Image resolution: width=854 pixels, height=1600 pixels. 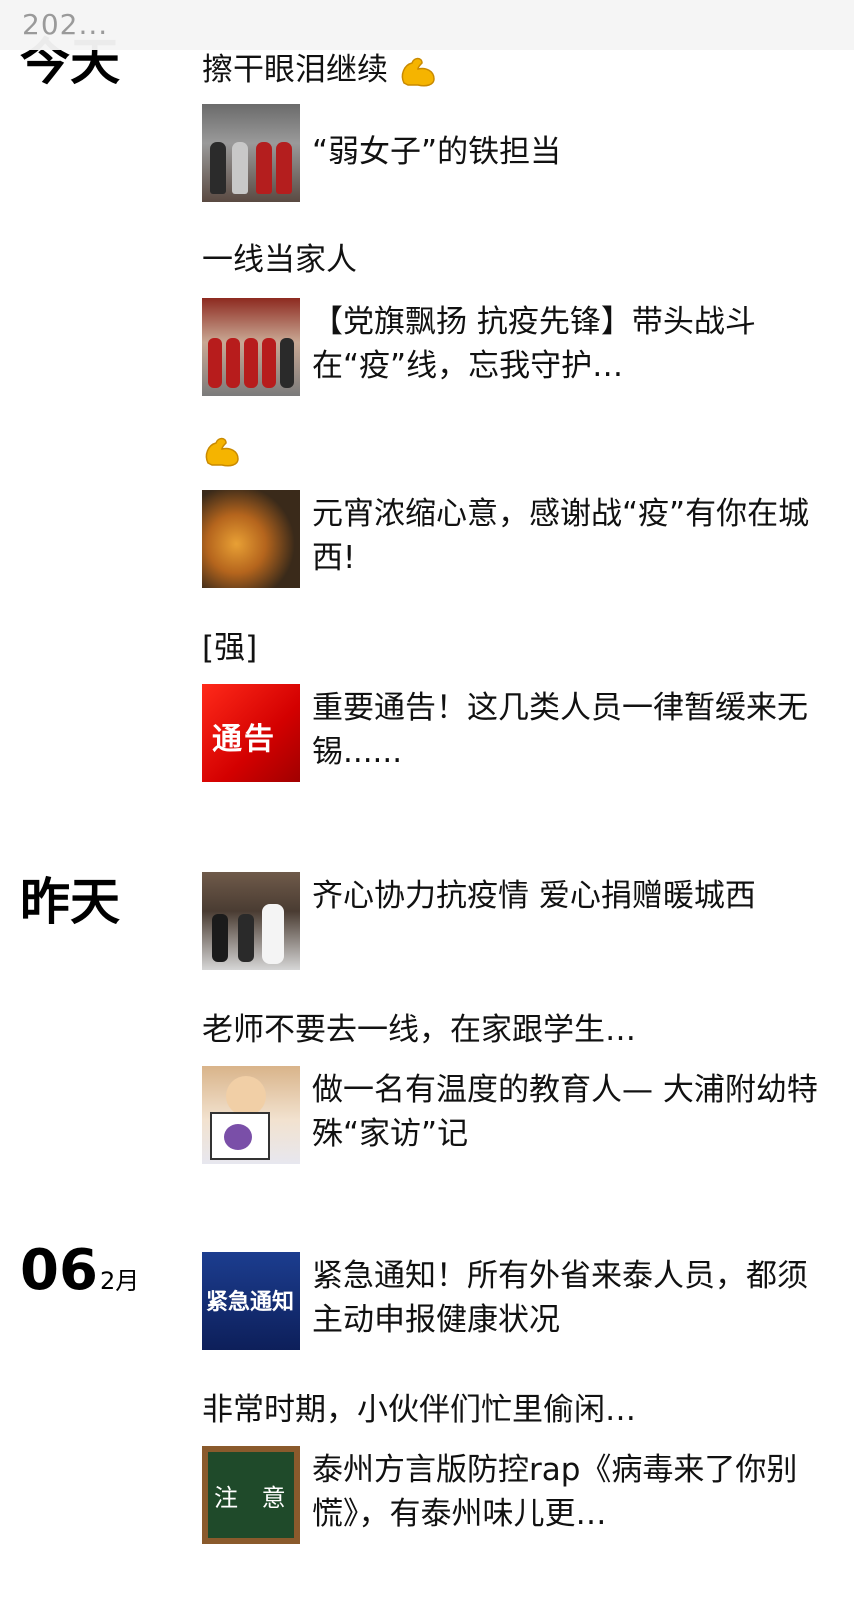 What do you see at coordinates (565, 1112) in the screenshot?
I see `article-title: 做一名有温度的教育人— 大浦附幼特殊“家访”记` at bounding box center [565, 1112].